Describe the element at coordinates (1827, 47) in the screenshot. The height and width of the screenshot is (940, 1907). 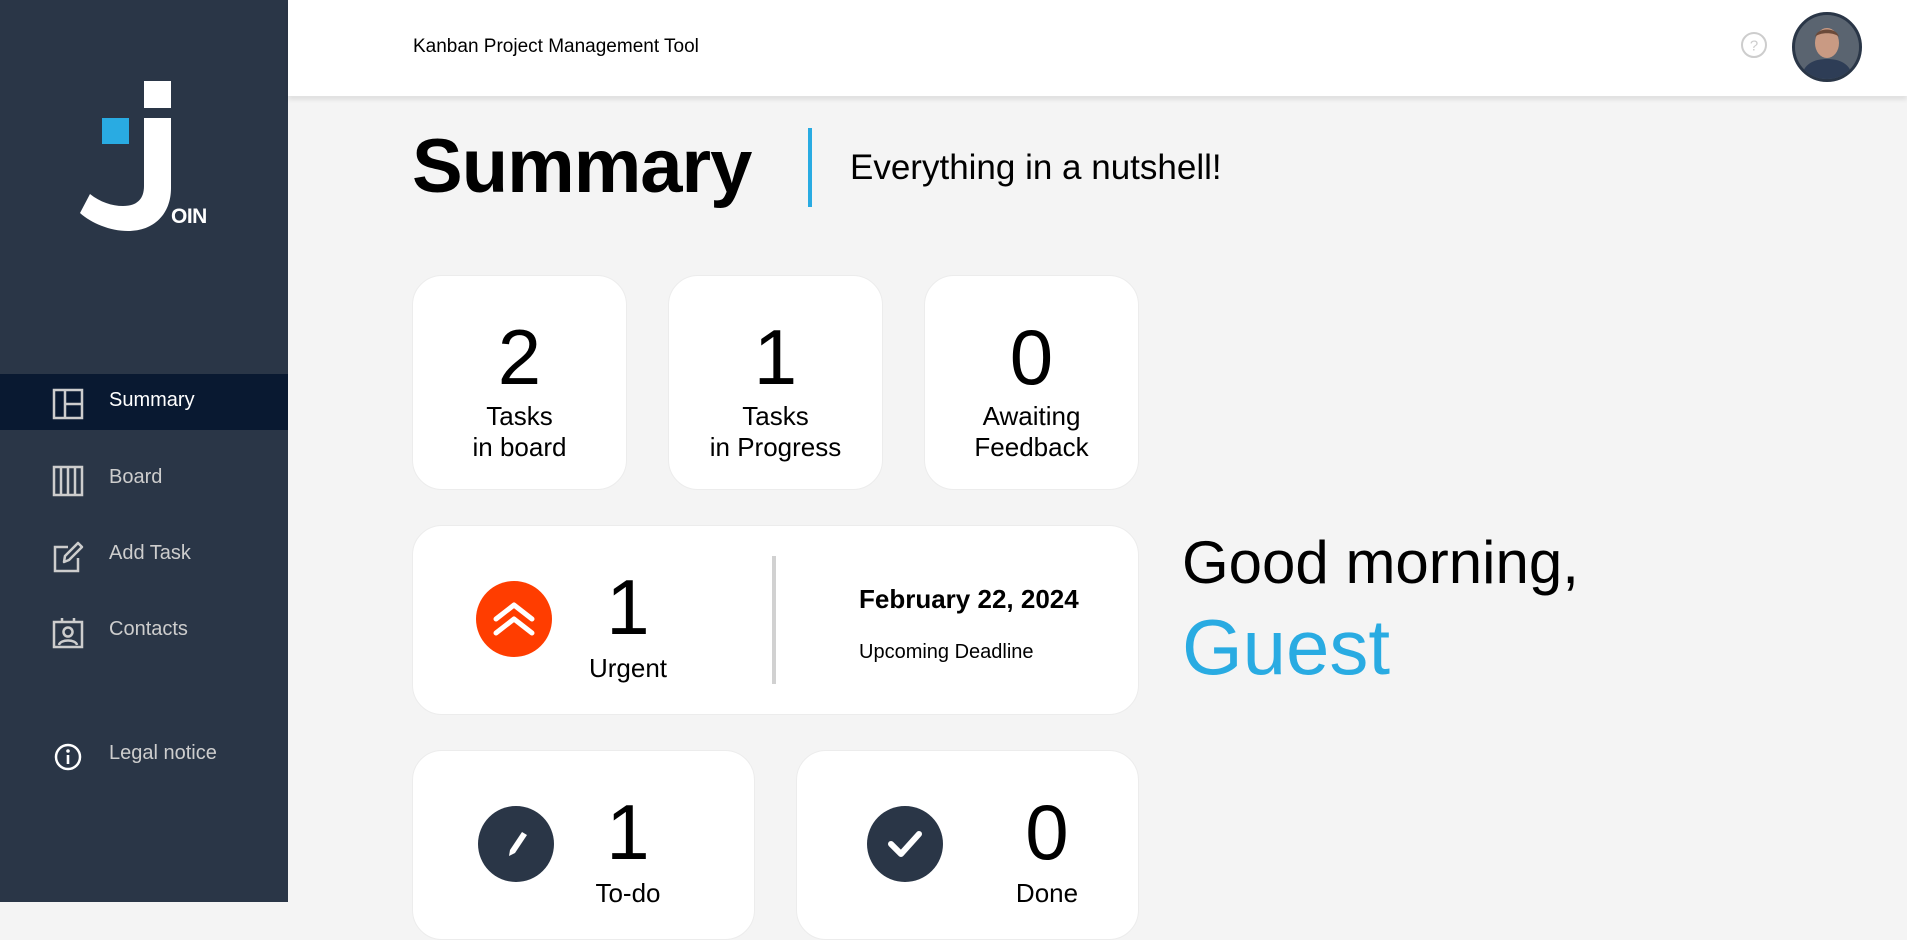
I see `user-avatar` at that location.